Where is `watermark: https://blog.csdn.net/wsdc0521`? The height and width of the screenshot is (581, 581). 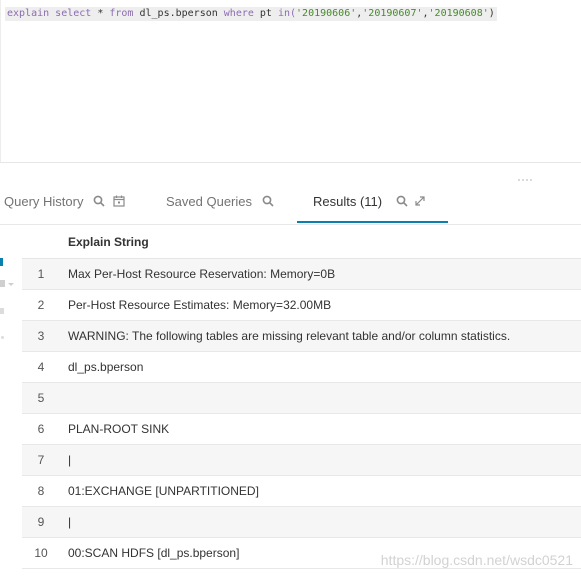 watermark: https://blog.csdn.net/wsdc0521 is located at coordinates (476, 560).